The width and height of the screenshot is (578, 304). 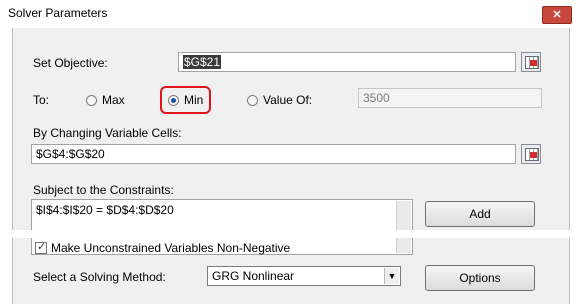 What do you see at coordinates (173, 100) in the screenshot?
I see `min-radio` at bounding box center [173, 100].